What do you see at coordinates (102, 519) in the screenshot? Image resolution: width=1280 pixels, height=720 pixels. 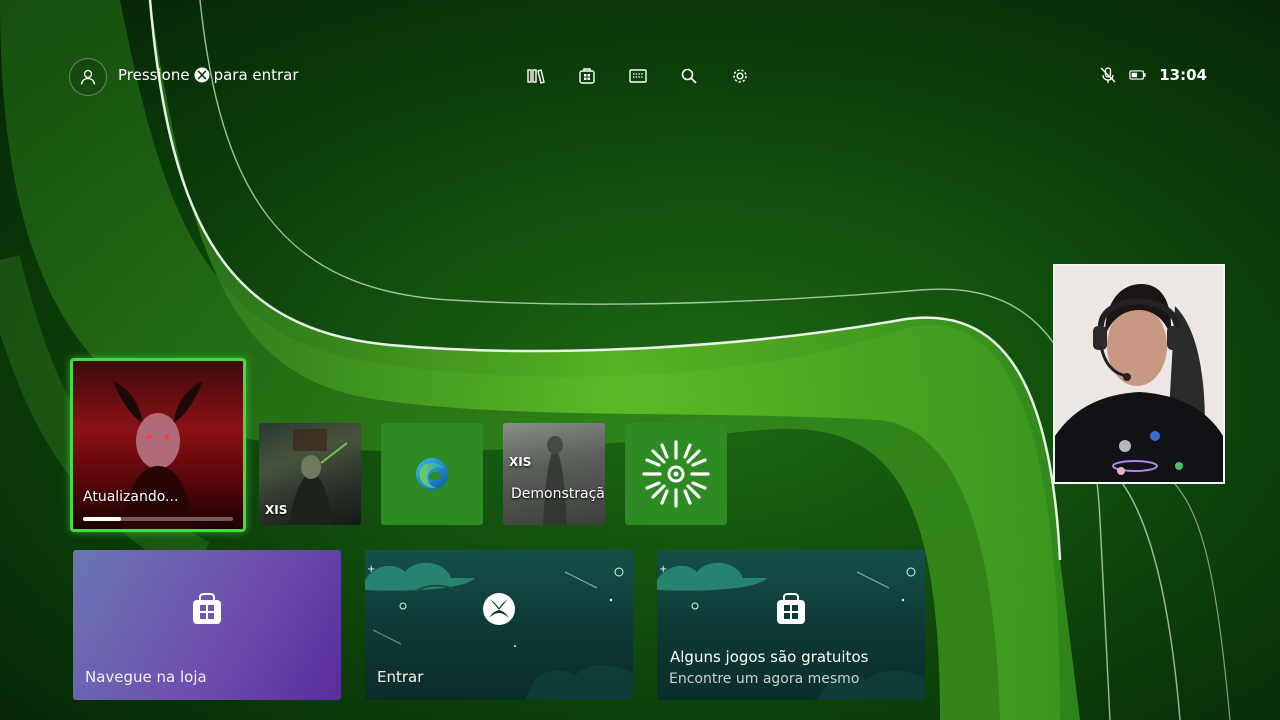 I see `update-progress-fill` at bounding box center [102, 519].